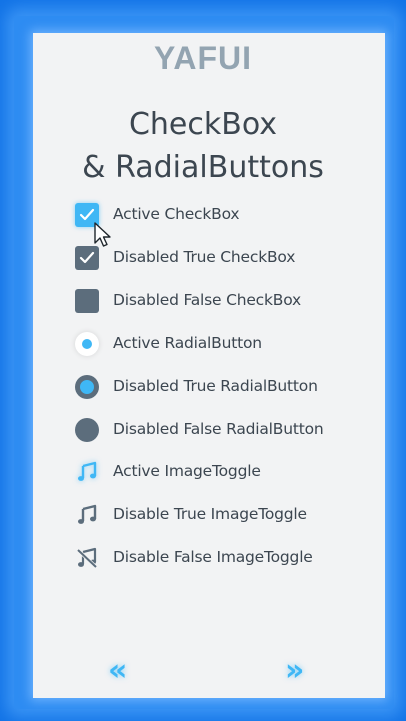  Describe the element at coordinates (102, 234) in the screenshot. I see `mouse-cursor-icon` at that location.